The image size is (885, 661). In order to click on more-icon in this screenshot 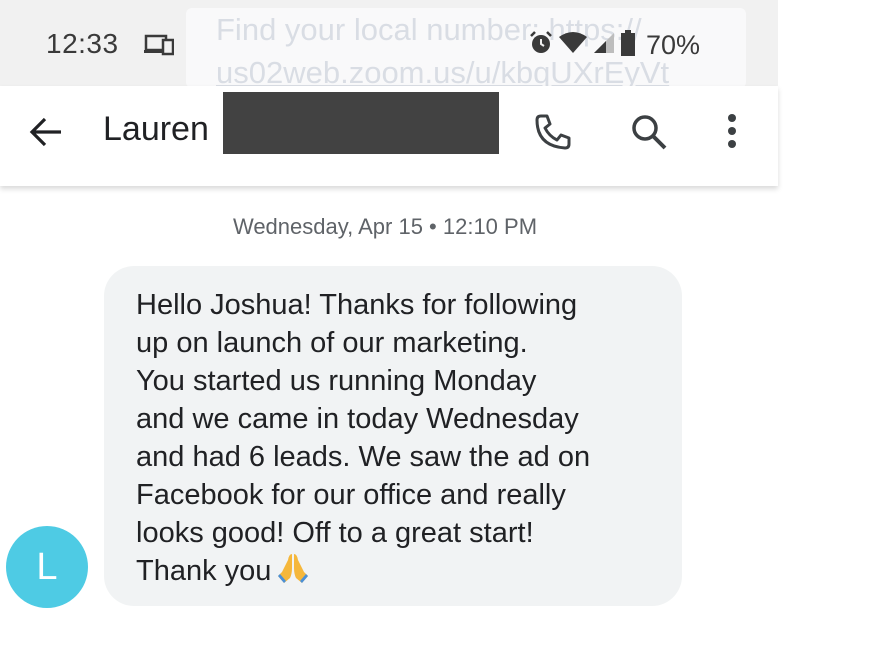, I will do `click(732, 134)`.